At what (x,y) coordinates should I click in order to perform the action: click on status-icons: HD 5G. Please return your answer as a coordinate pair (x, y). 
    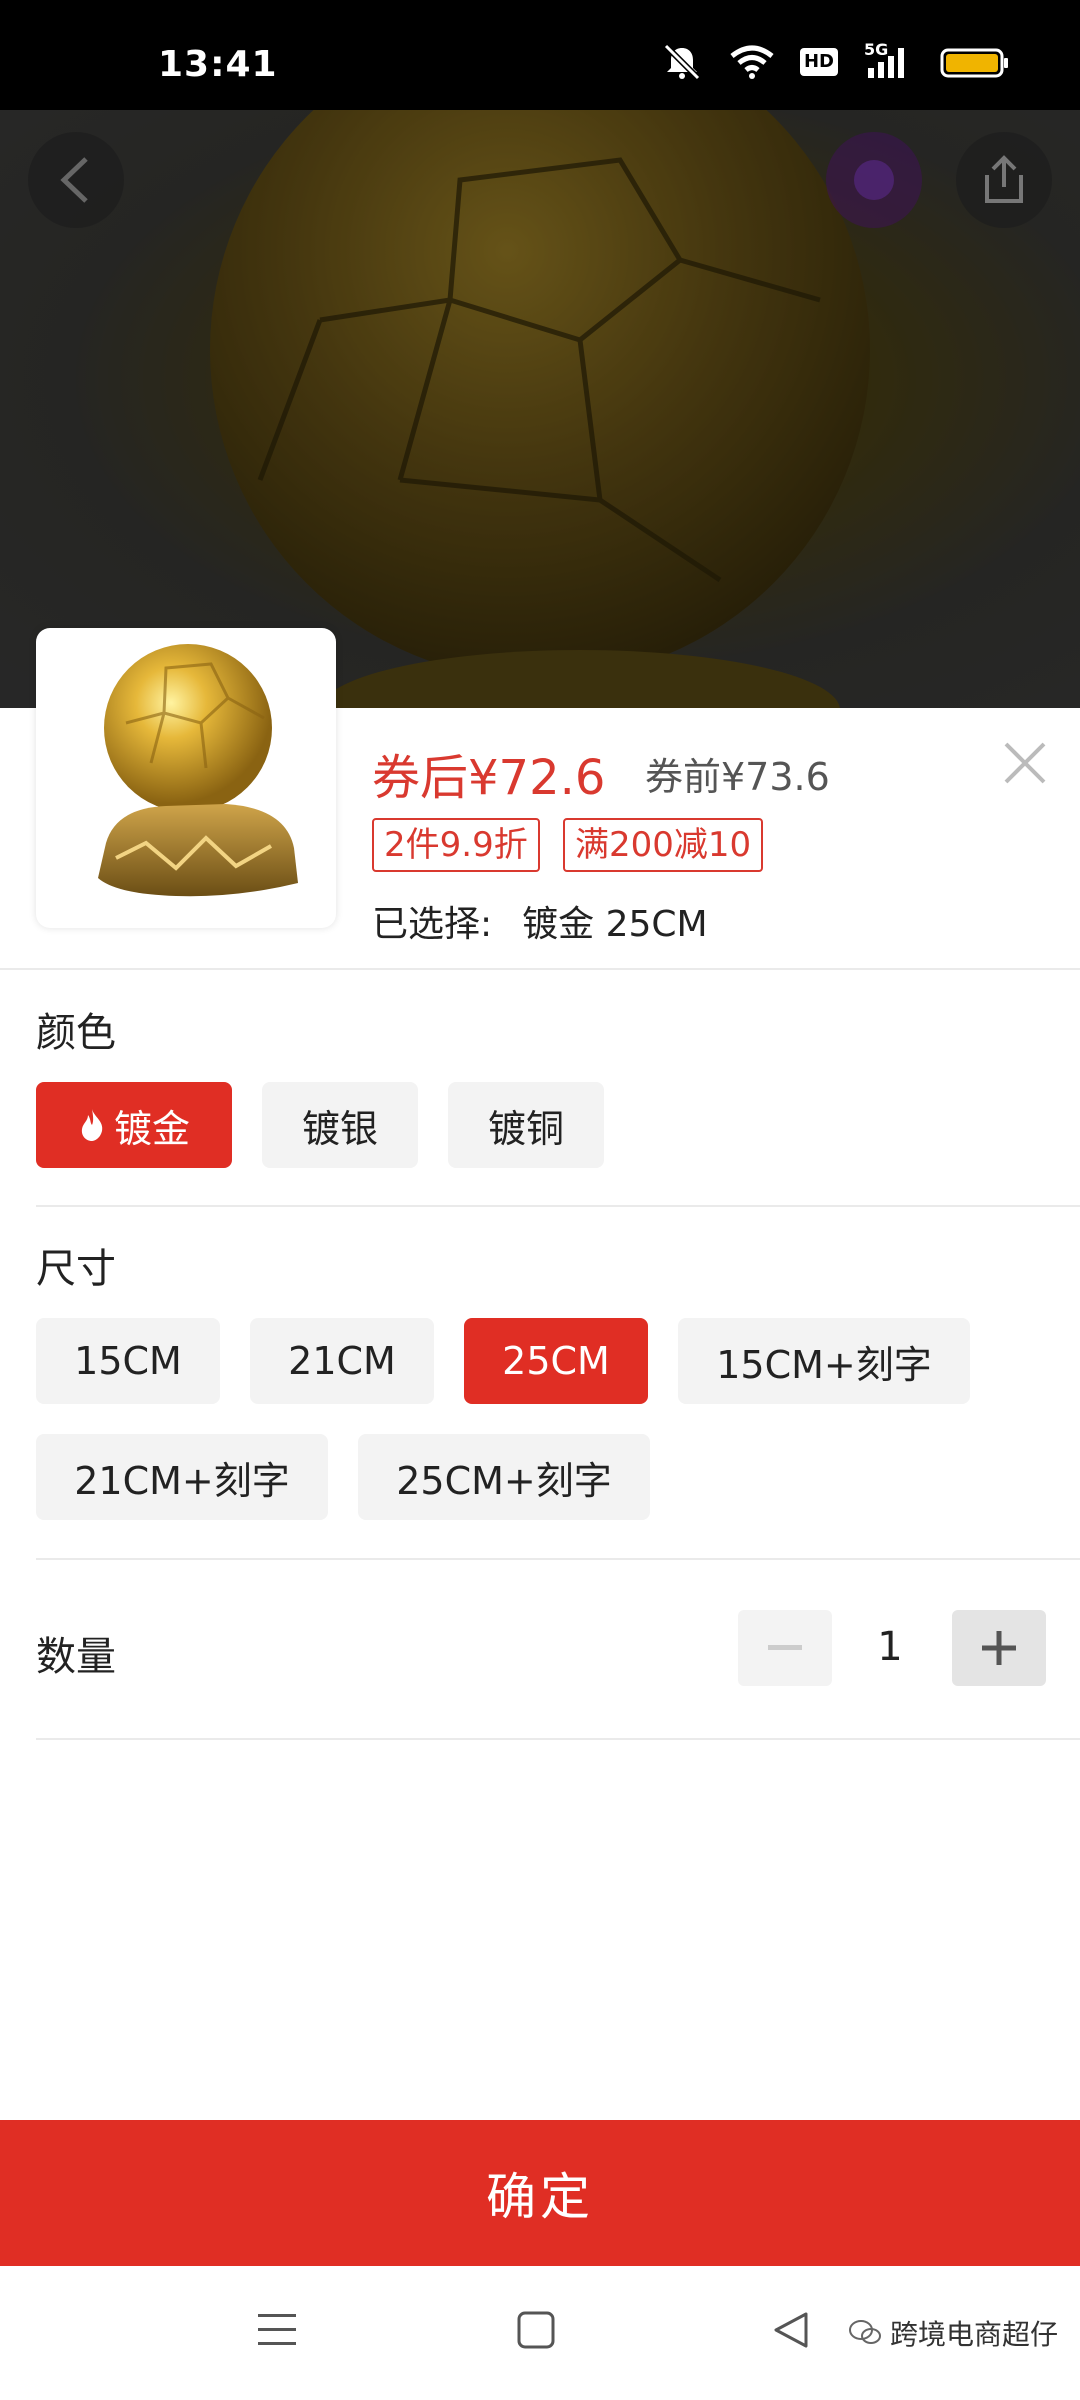
    Looking at the image, I should click on (835, 60).